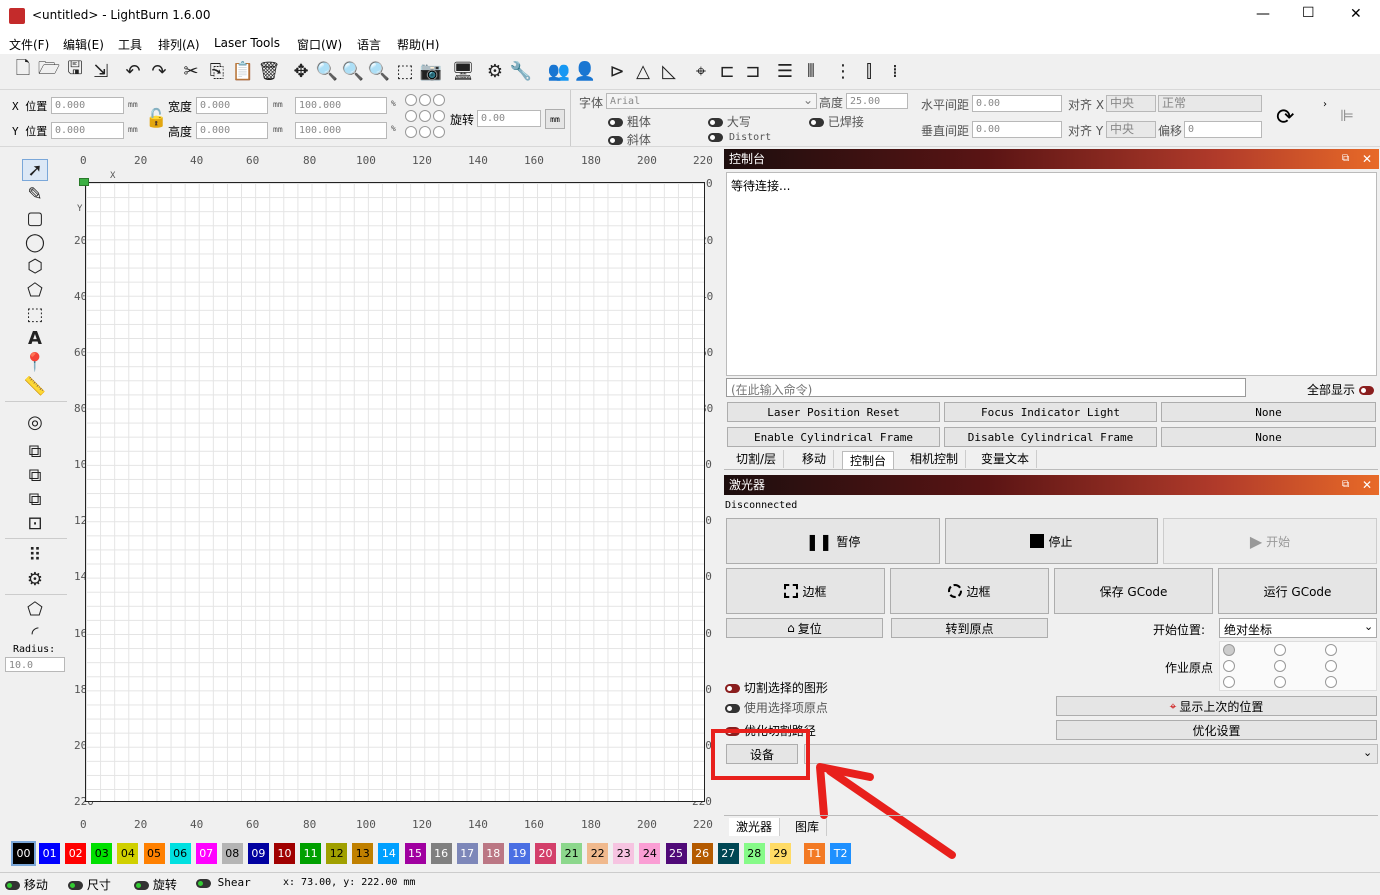  Describe the element at coordinates (1263, 14) in the screenshot. I see `minimize-button: —` at that location.